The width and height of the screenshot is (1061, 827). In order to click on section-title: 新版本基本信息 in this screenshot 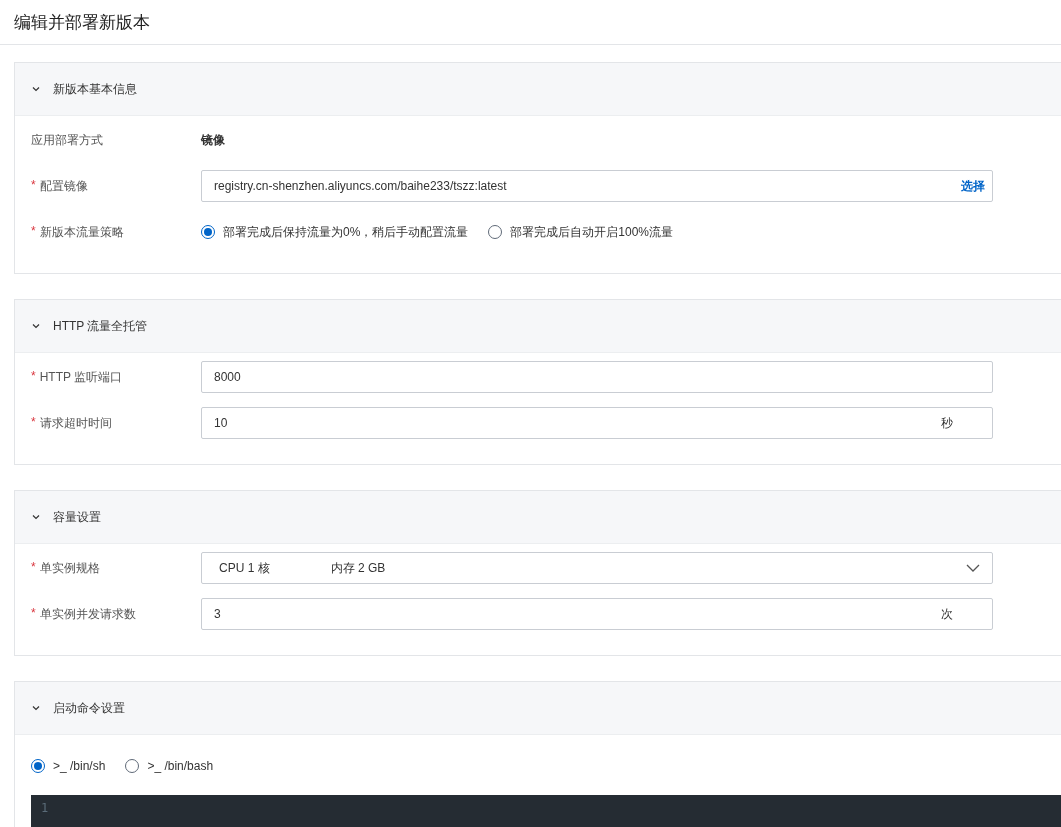, I will do `click(95, 89)`.